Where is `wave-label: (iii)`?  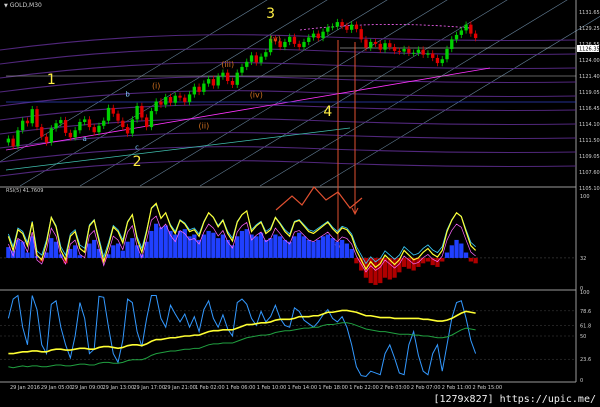 wave-label: (iii) is located at coordinates (227, 64).